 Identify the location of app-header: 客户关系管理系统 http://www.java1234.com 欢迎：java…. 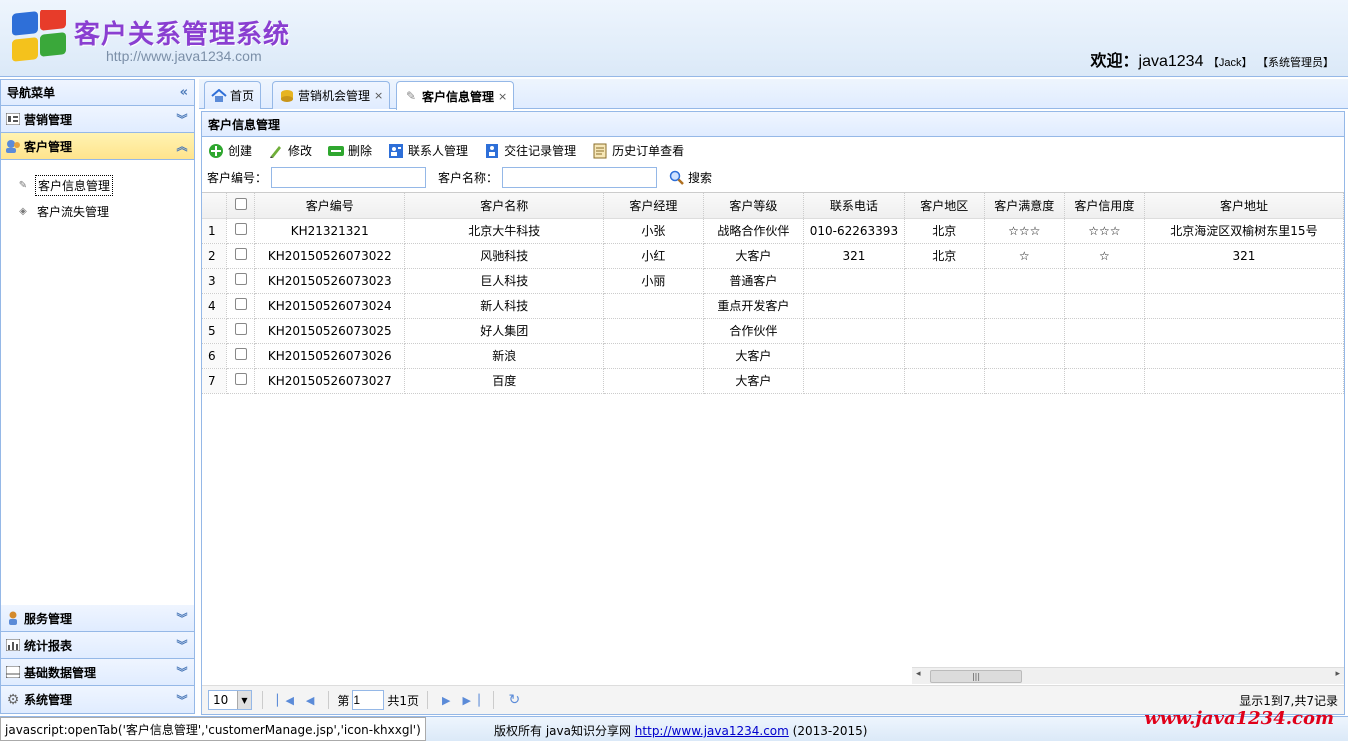
(674, 38).